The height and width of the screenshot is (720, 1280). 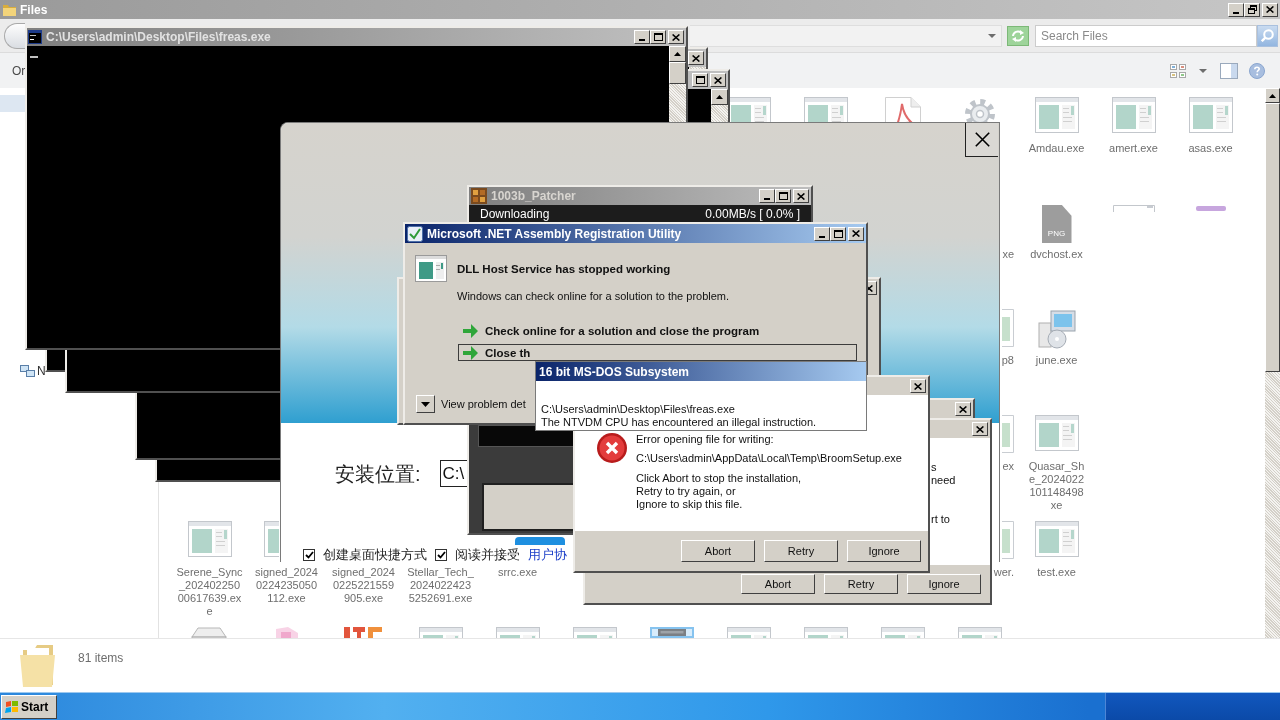 I want to click on error-icon, so click(x=612, y=448).